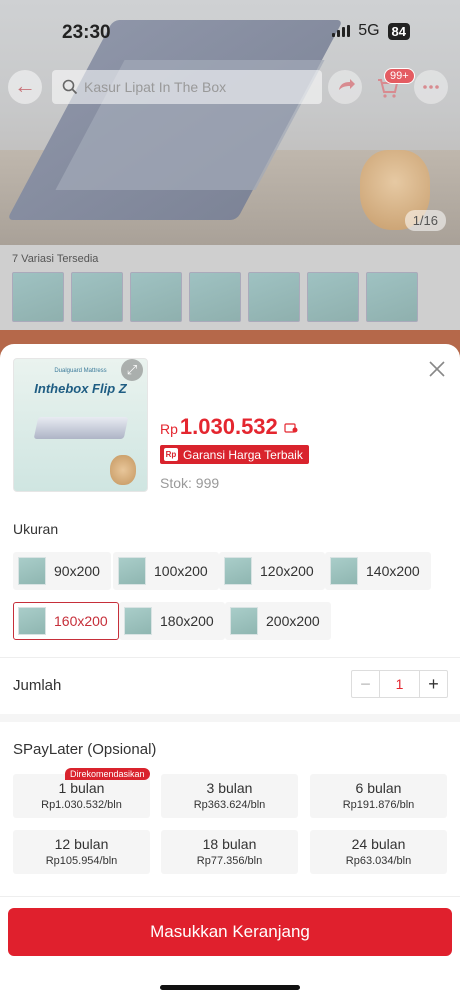 The image size is (460, 1000). I want to click on status-bar: 23:30 5G 84, so click(230, 30).